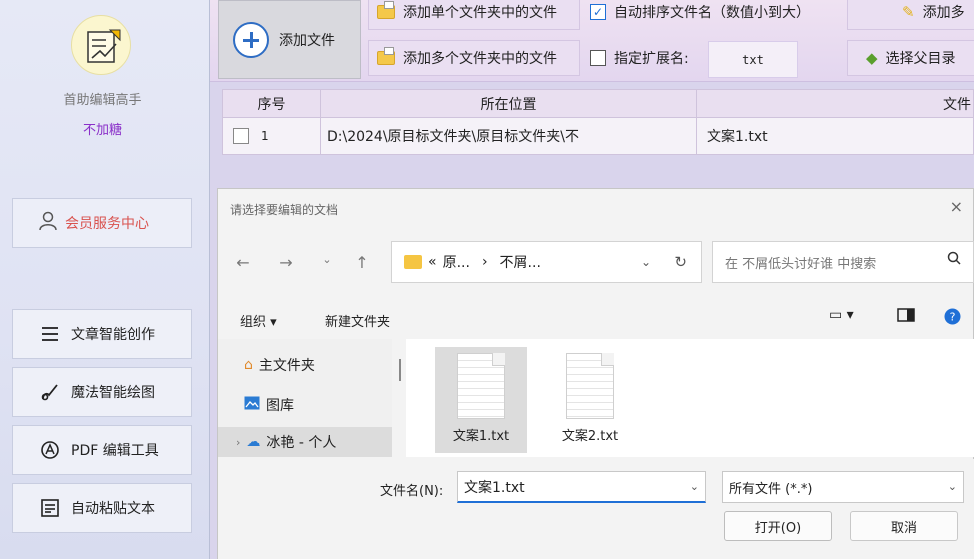 The height and width of the screenshot is (559, 974). Describe the element at coordinates (102, 130) in the screenshot. I see `app-subtitle: 不加糖` at that location.